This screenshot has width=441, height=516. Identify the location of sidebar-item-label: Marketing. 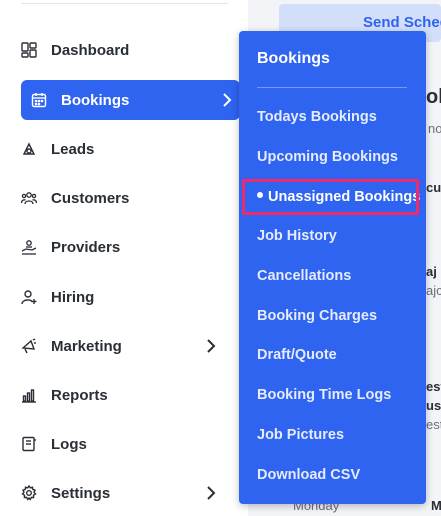
(86, 346).